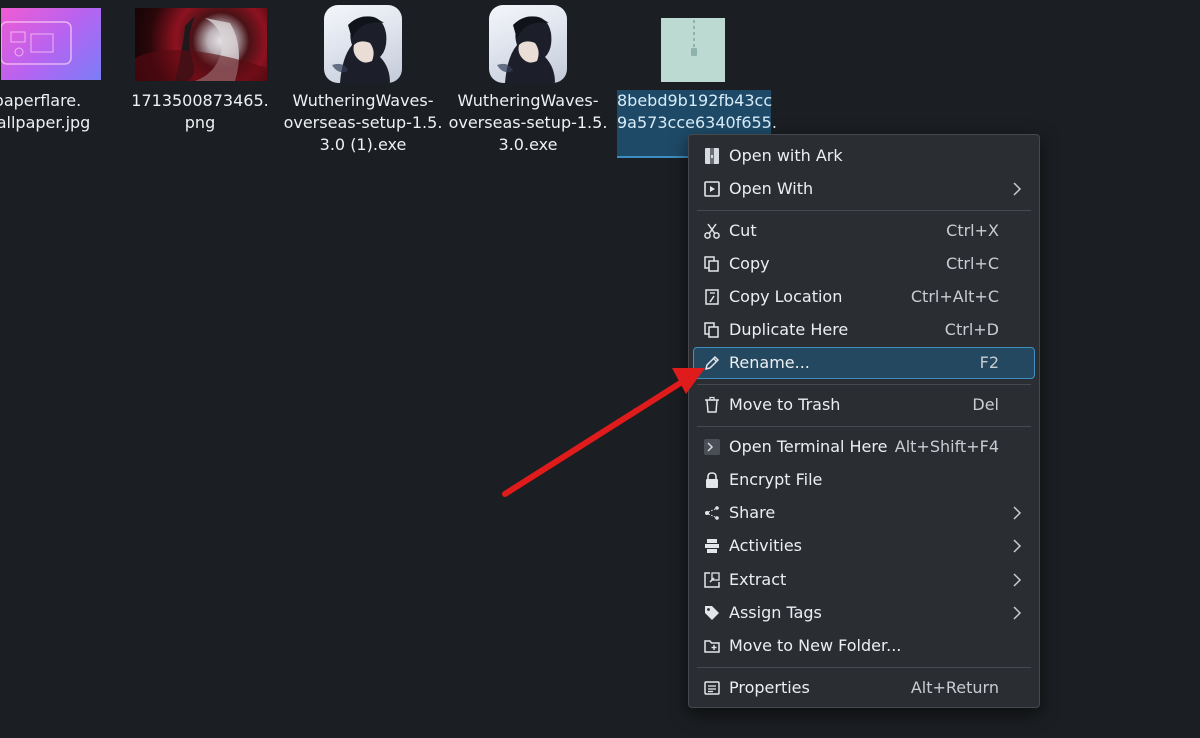 Image resolution: width=1200 pixels, height=738 pixels. Describe the element at coordinates (864, 297) in the screenshot. I see `menu-item-copy-location: Copy Location Ctrl+Alt+C` at that location.